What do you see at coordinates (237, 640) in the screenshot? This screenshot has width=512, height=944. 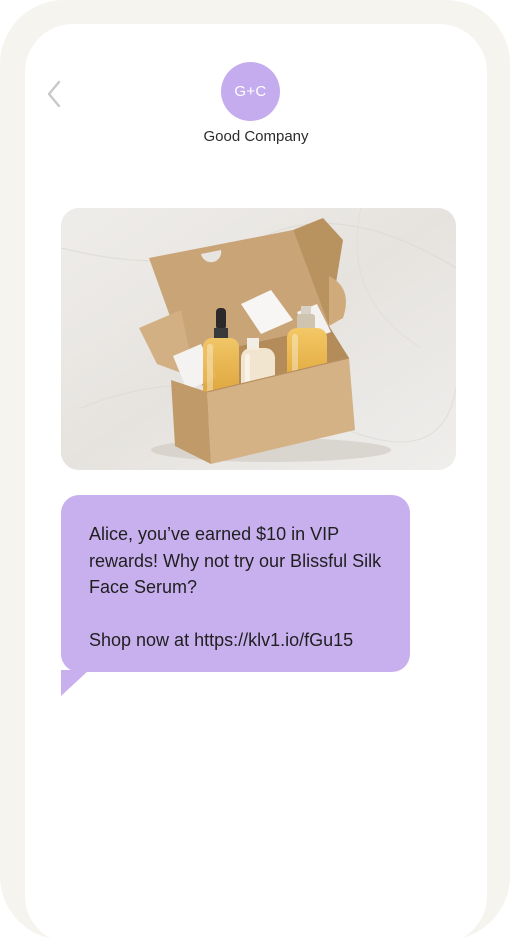 I see `message-link-text: Shop now at https://klv1.io/fGu15` at bounding box center [237, 640].